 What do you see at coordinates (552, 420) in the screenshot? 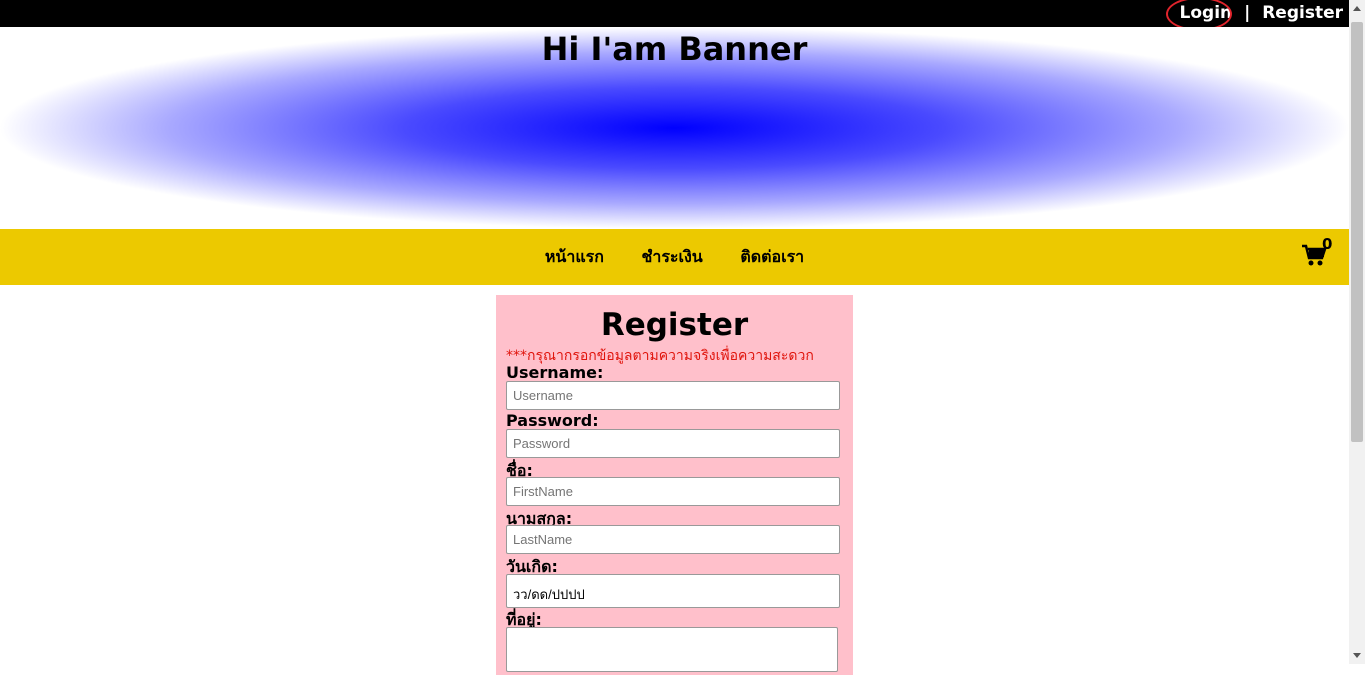
I see `password-label: Password:` at bounding box center [552, 420].